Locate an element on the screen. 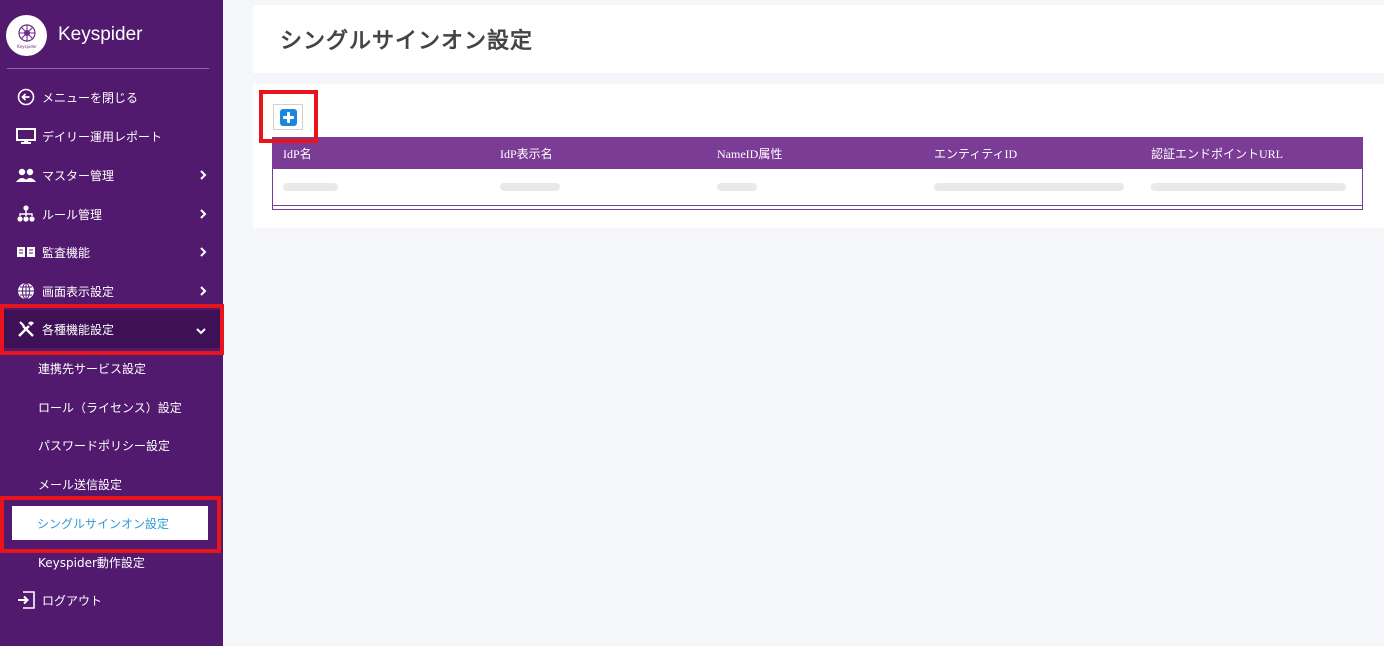 This screenshot has height=646, width=1384. chevron-down-icon is located at coordinates (201, 331).